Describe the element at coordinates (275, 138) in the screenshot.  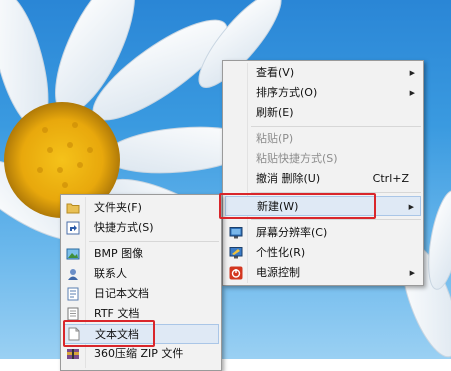
I see `menu-item-label: 粘贴(P)` at that location.